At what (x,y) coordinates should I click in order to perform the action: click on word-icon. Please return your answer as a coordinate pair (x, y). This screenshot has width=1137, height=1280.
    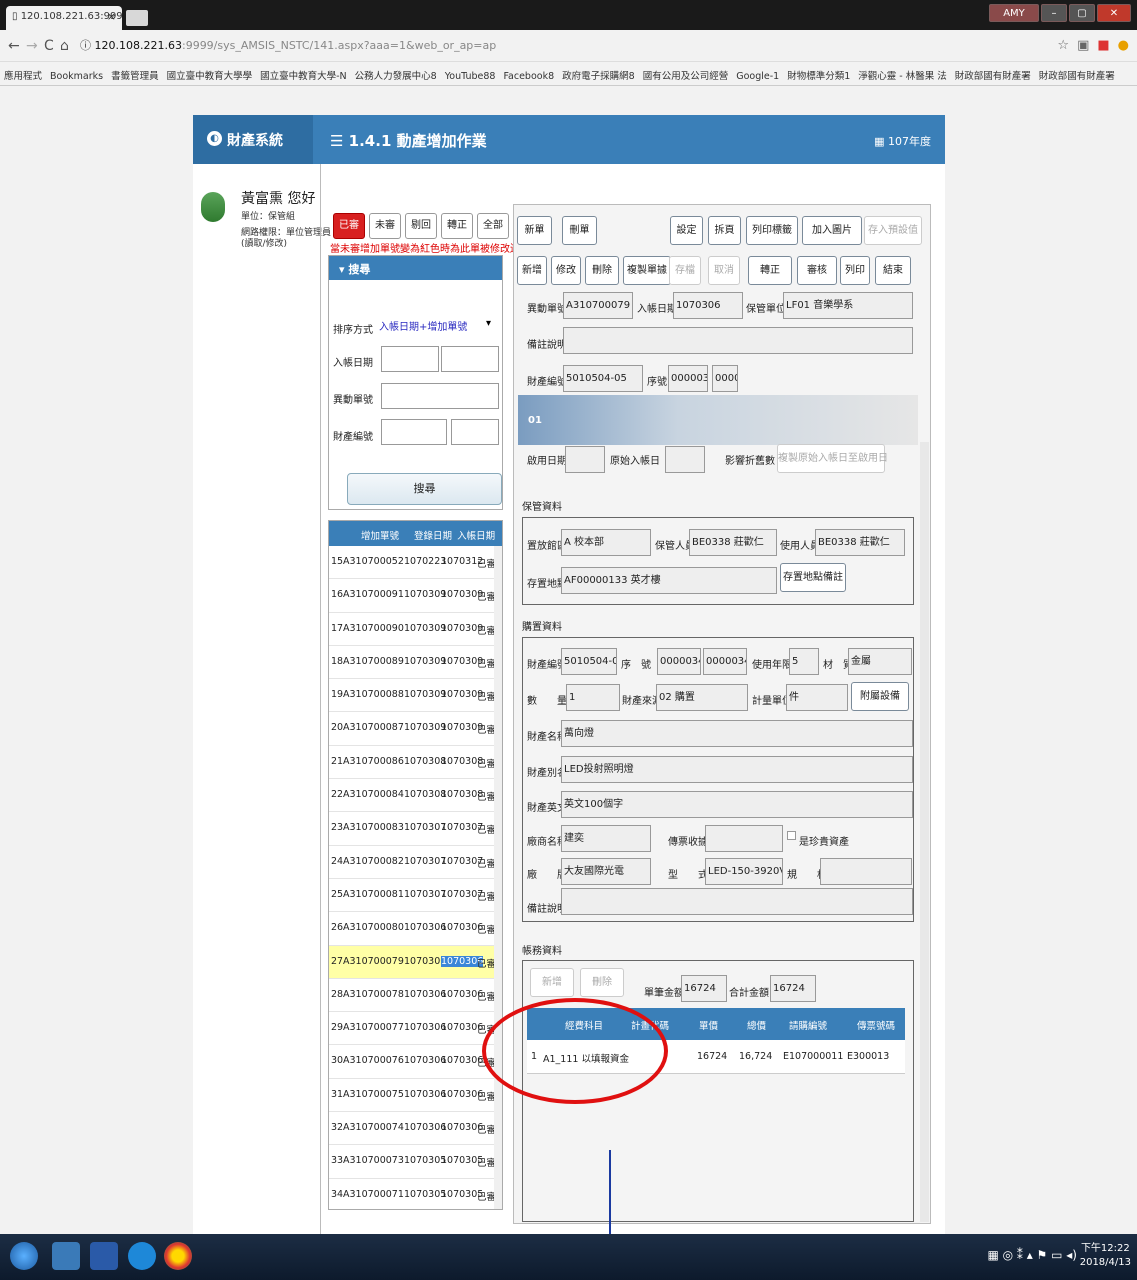
    Looking at the image, I should click on (104, 1256).